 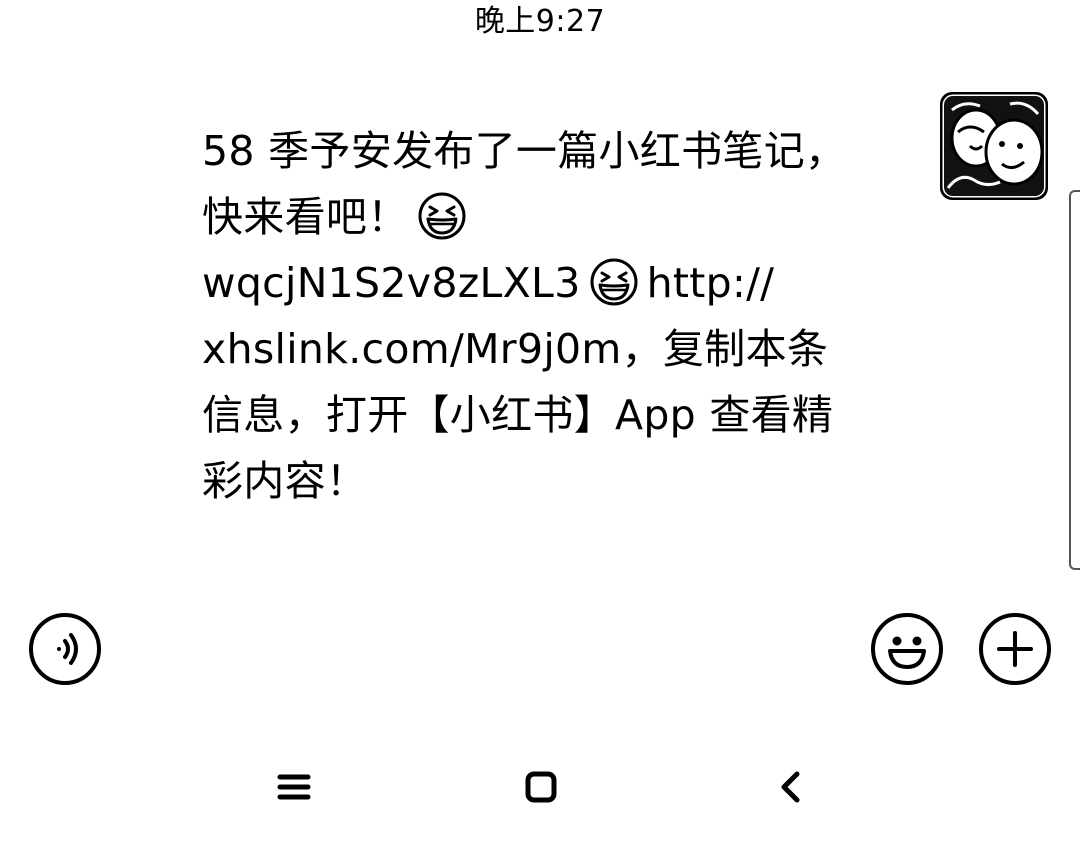 What do you see at coordinates (305, 217) in the screenshot?
I see `message-text: 快来看吧！` at bounding box center [305, 217].